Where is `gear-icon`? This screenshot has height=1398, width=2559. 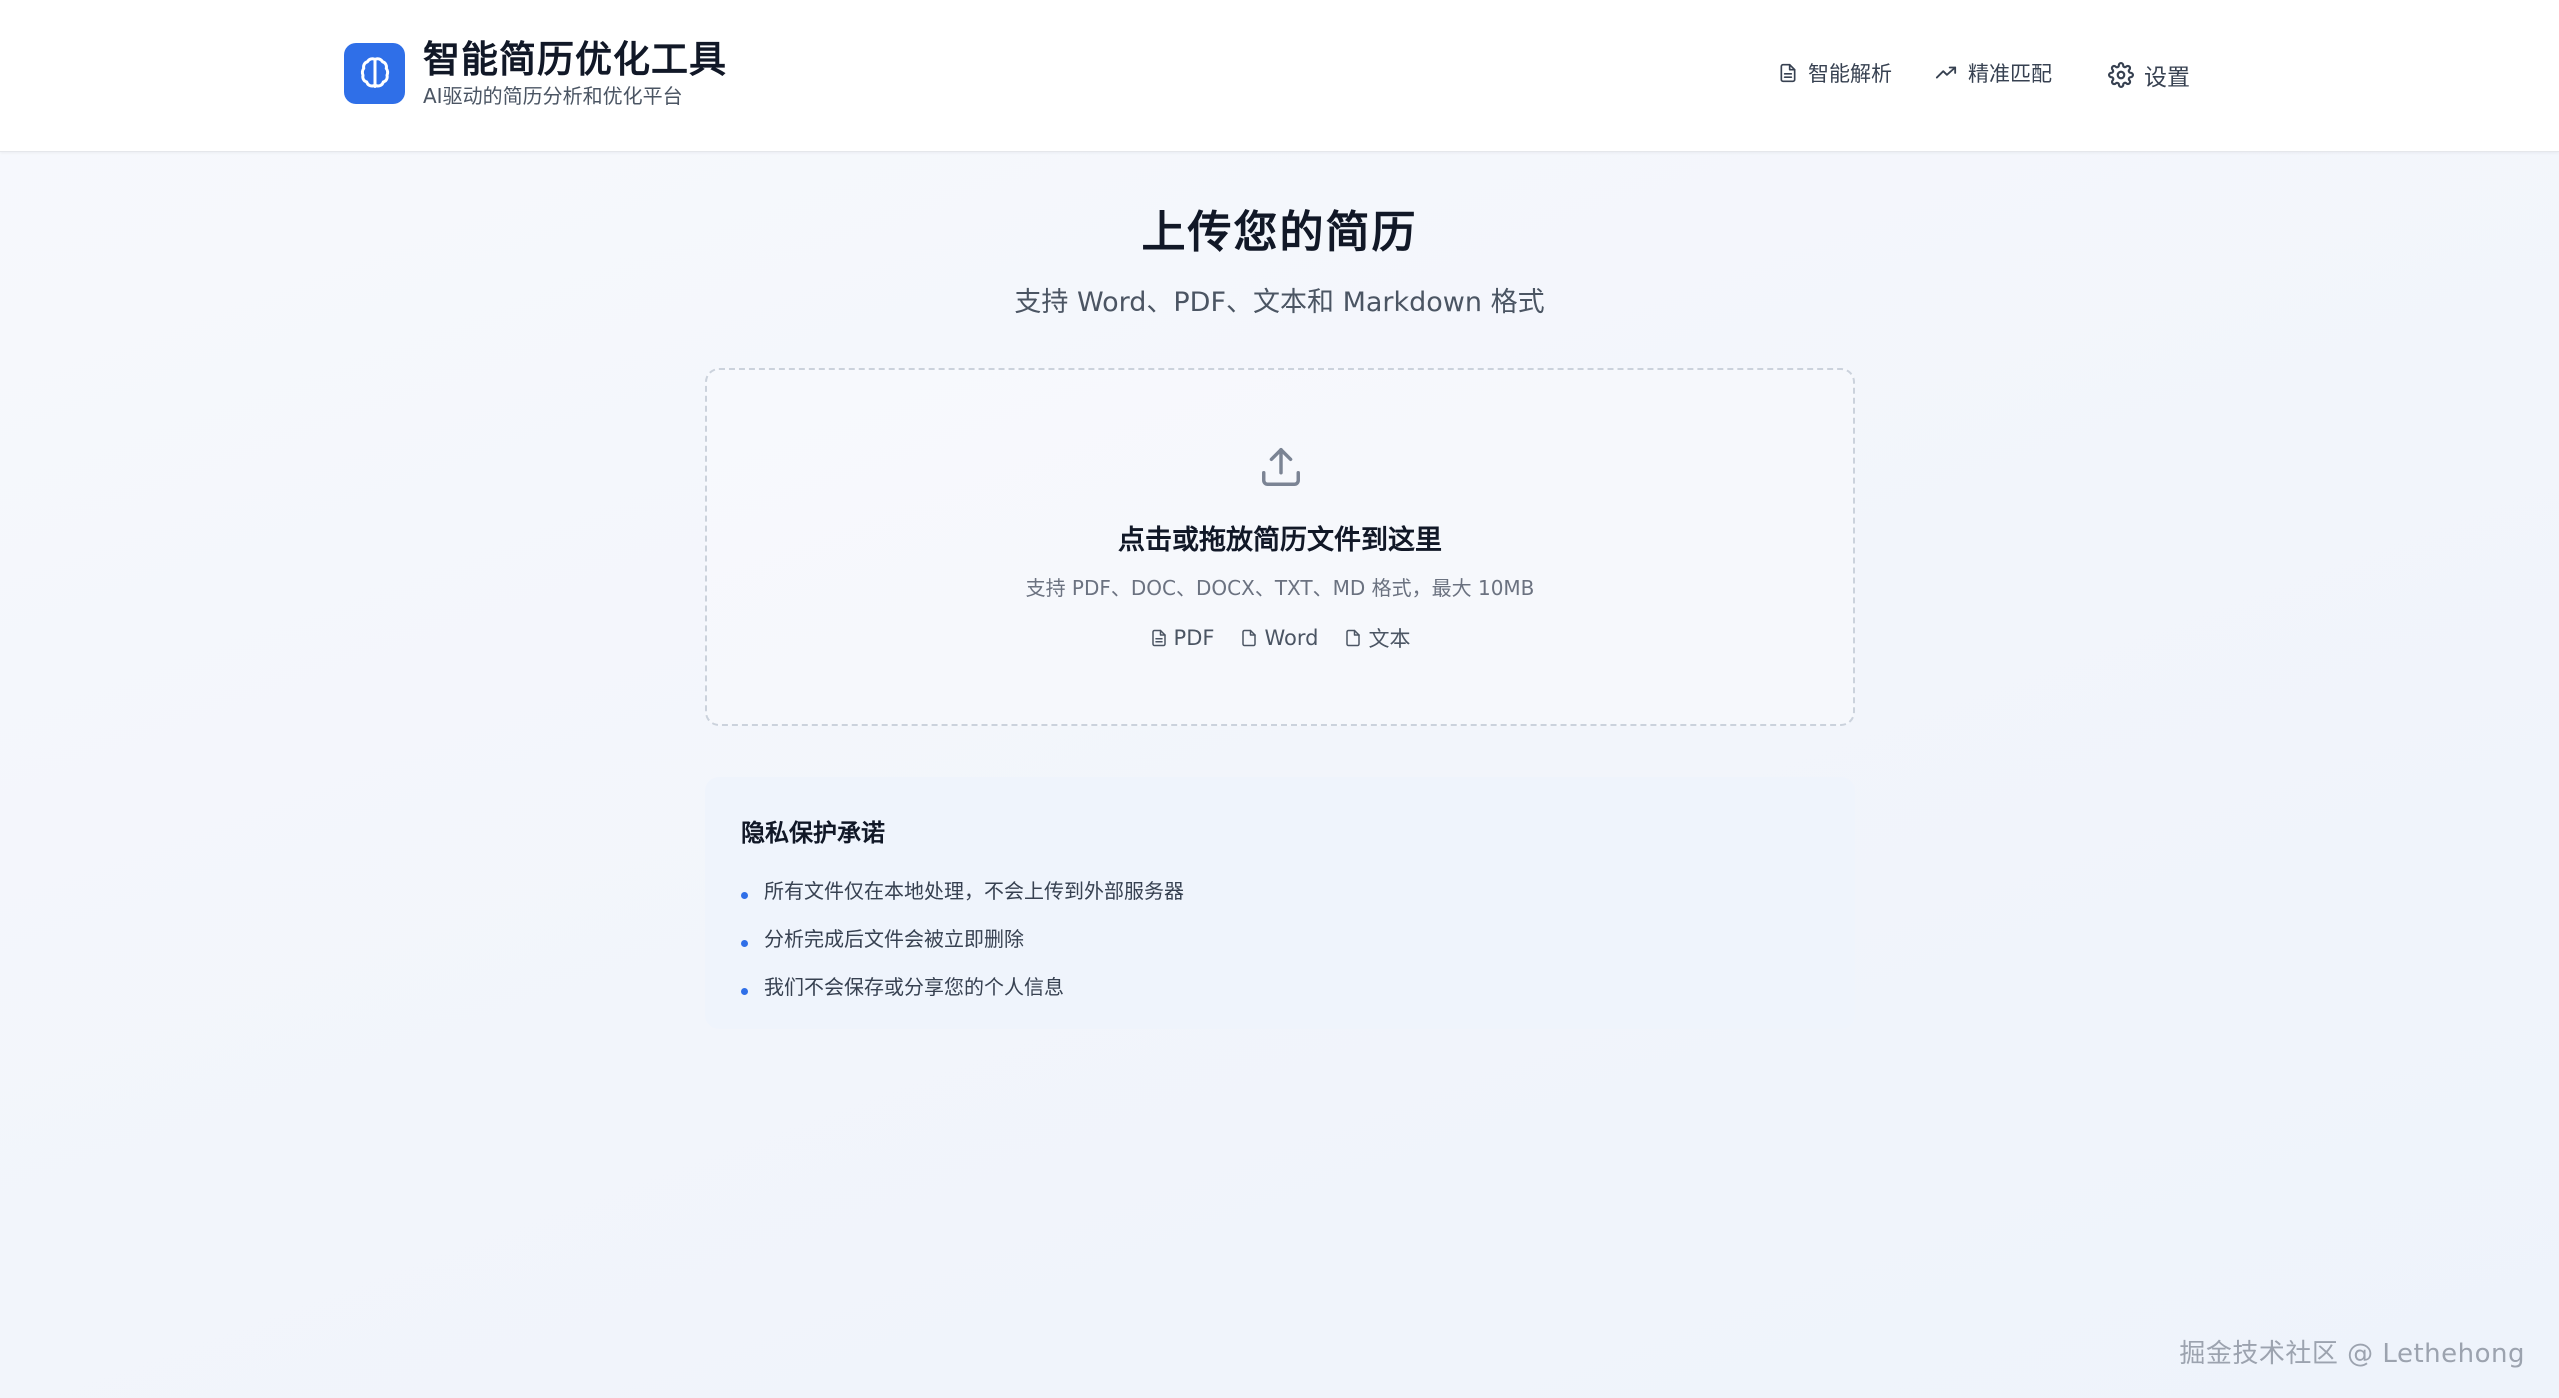
gear-icon is located at coordinates (2121, 75).